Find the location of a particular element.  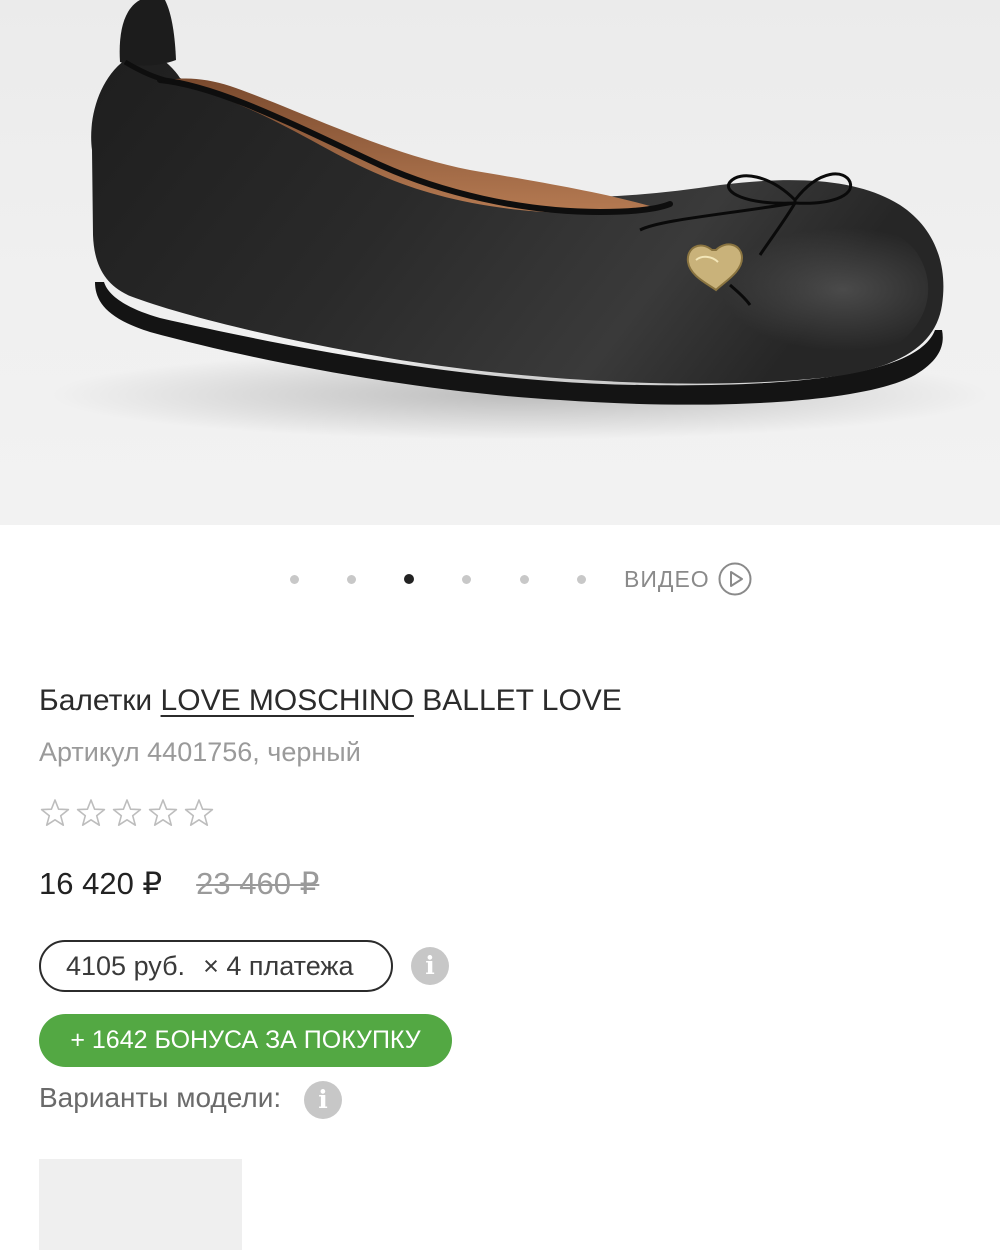

current-price: 16 420 ₽ is located at coordinates (101, 883).